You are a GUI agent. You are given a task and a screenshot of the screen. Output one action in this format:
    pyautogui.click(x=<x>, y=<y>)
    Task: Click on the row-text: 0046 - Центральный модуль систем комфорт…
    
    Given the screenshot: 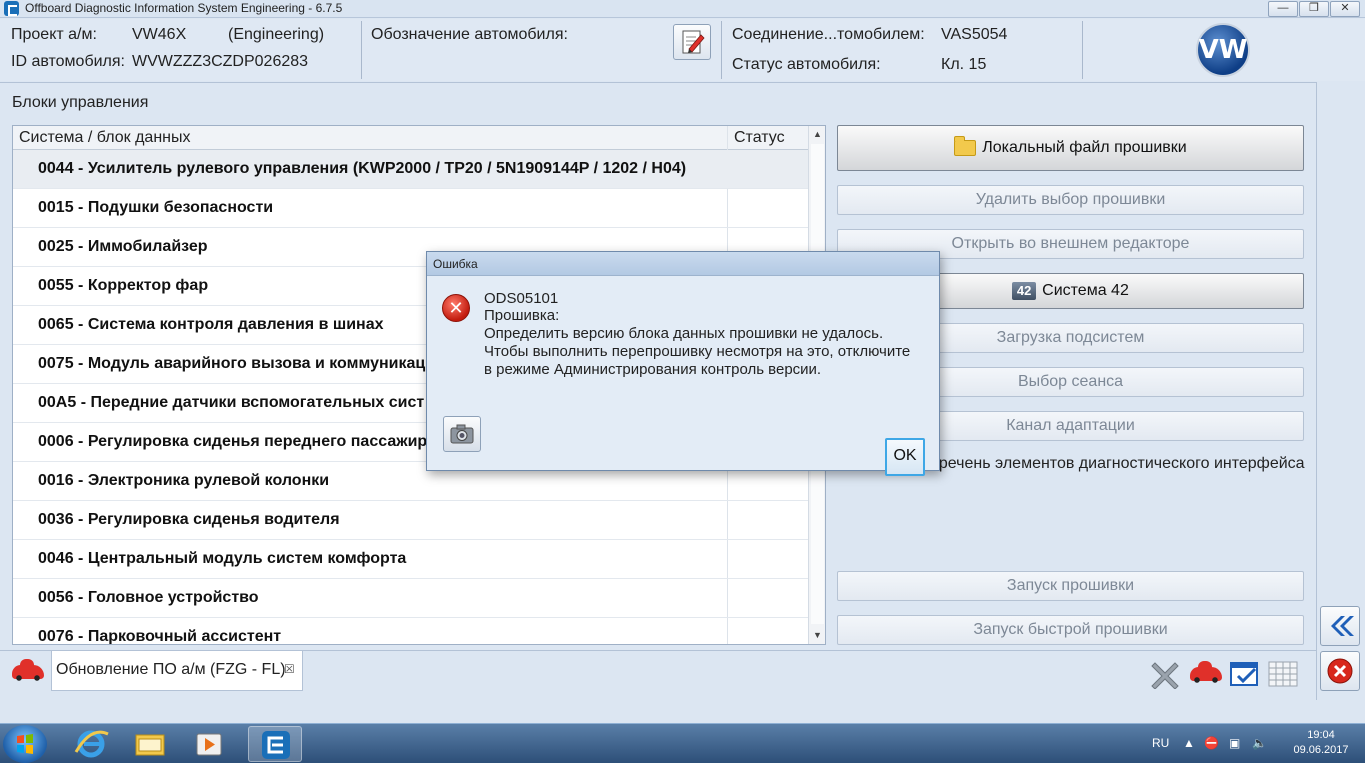 What is the action you would take?
    pyautogui.click(x=222, y=558)
    